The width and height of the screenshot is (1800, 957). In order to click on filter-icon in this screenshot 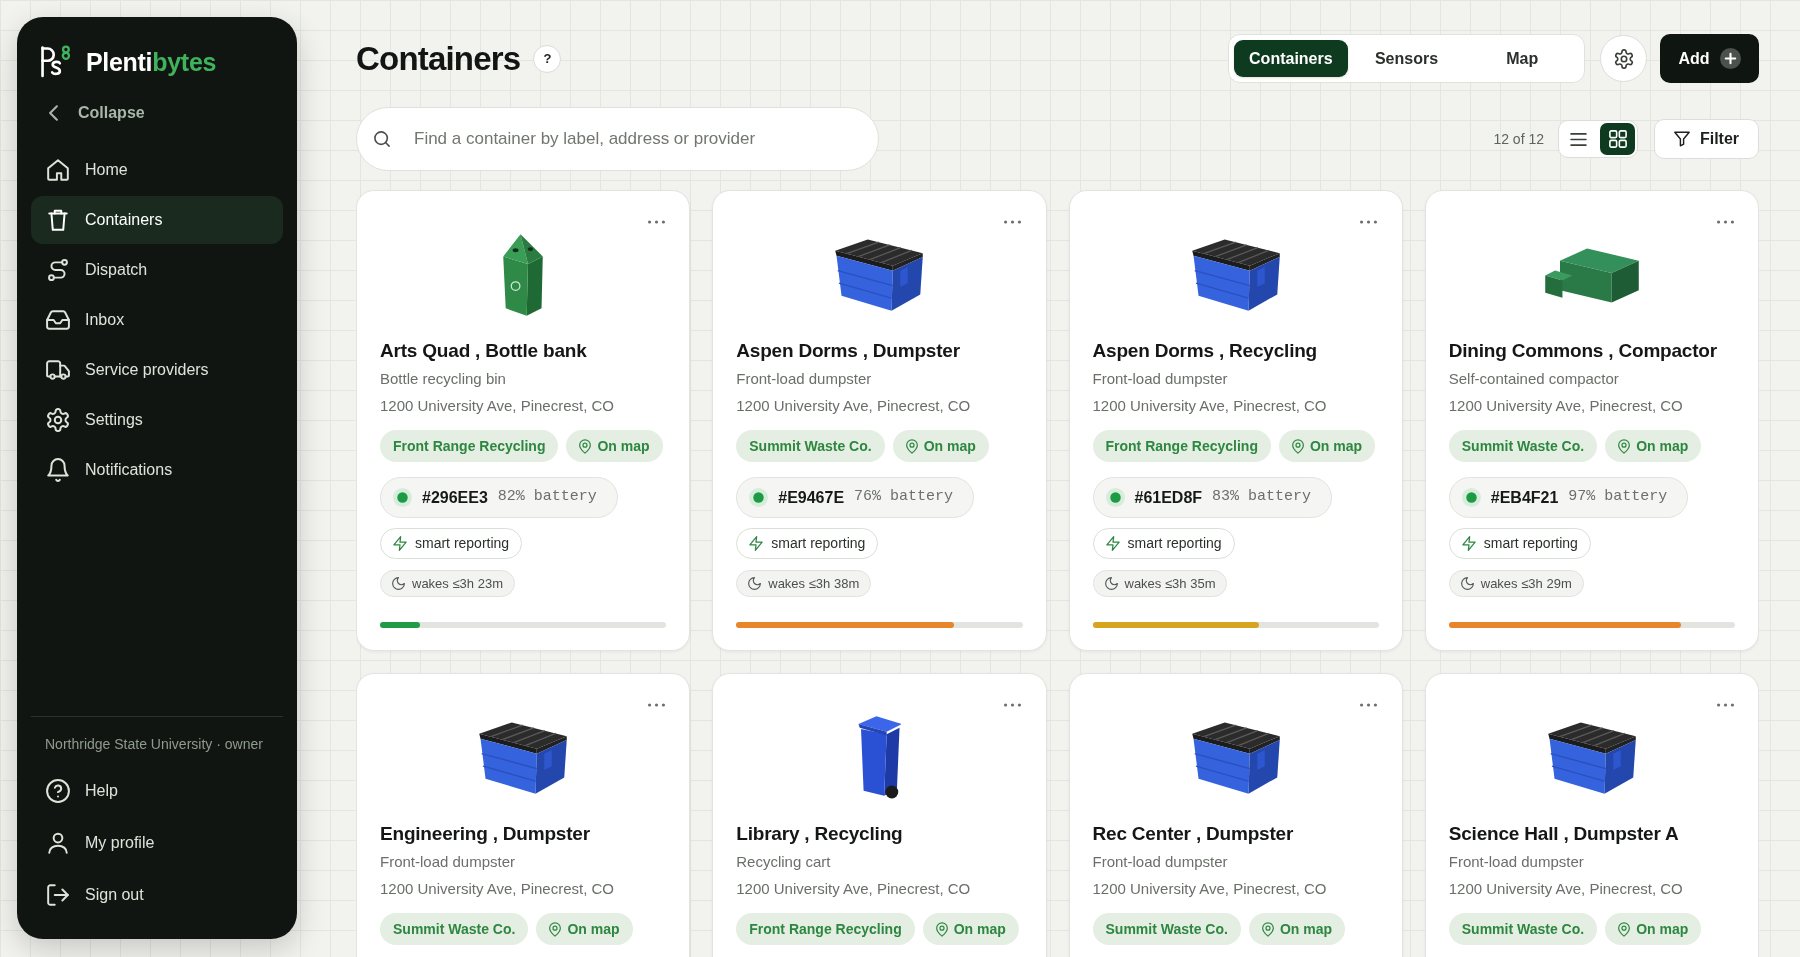, I will do `click(1681, 139)`.